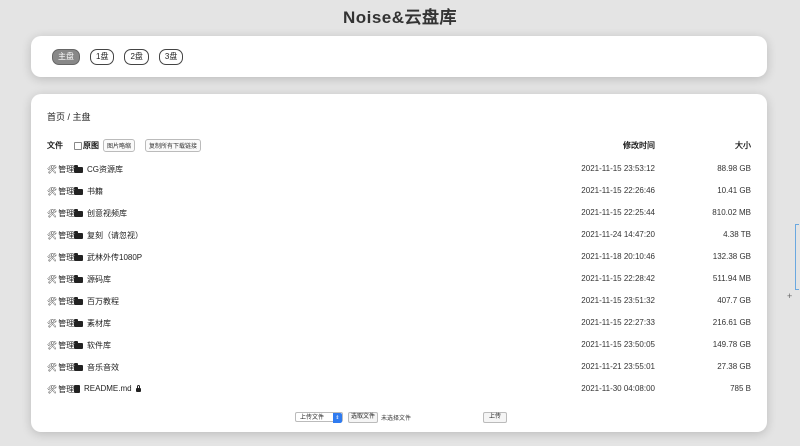  I want to click on file-link: 音乐音效, so click(96, 367).